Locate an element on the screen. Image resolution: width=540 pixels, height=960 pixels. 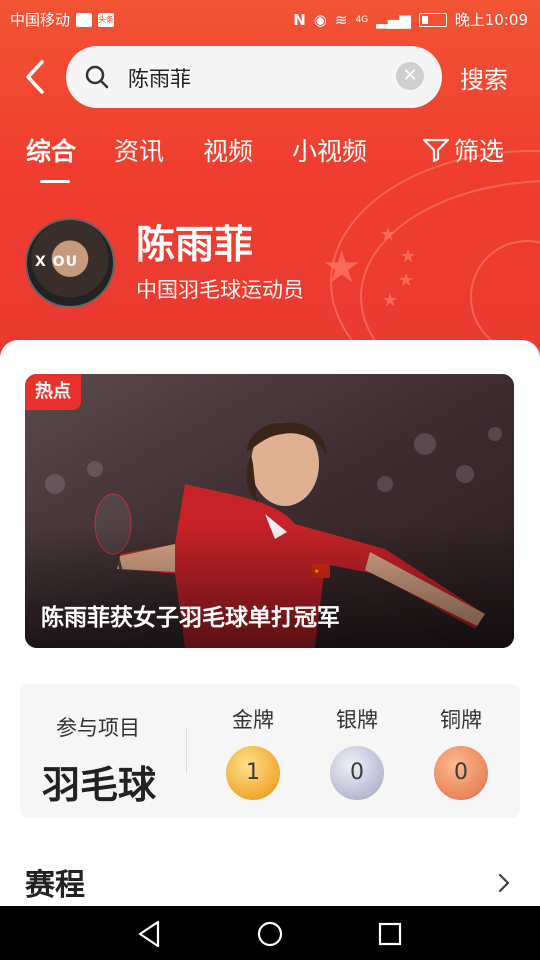
status-bar: 中国移动 头条 N ◉ ≋ 4G ▂▄▆ 晚上10:09 is located at coordinates (270, 18).